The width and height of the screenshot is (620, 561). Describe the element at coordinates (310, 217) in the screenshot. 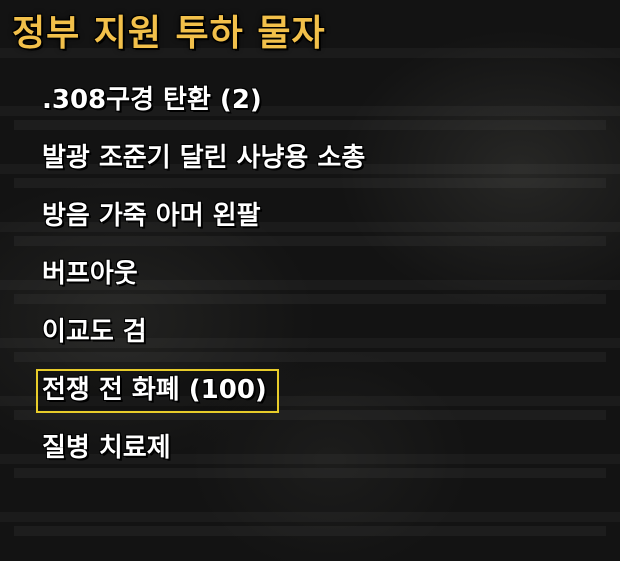

I see `loot-item: 방음 가죽 아머 왼팔` at that location.